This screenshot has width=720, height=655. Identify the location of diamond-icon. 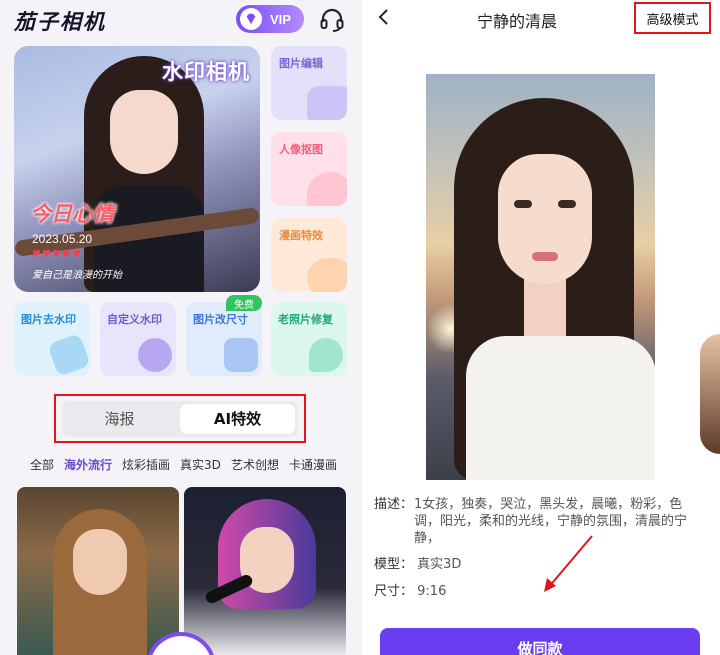
(251, 19).